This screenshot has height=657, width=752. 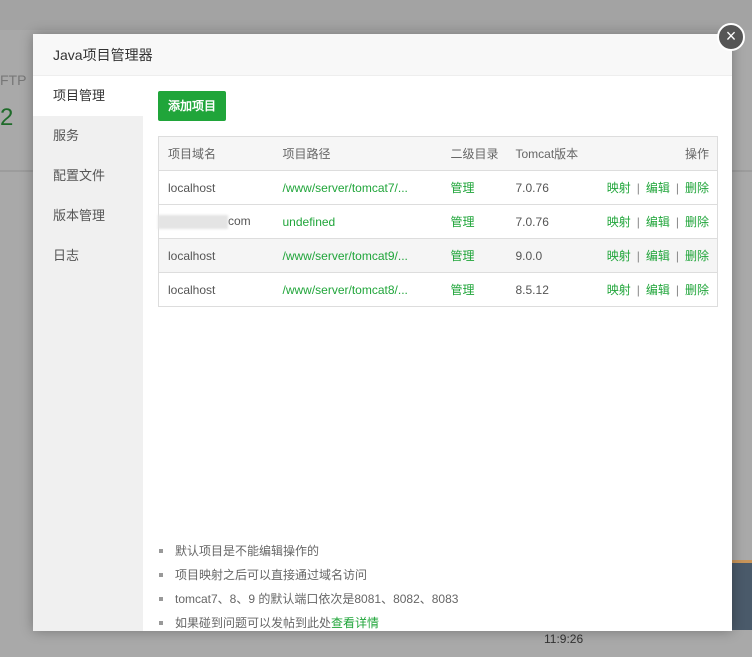 I want to click on note-item: tomcat7、8、9 的默认端口依次是8081、8082、8083, so click(x=308, y=599).